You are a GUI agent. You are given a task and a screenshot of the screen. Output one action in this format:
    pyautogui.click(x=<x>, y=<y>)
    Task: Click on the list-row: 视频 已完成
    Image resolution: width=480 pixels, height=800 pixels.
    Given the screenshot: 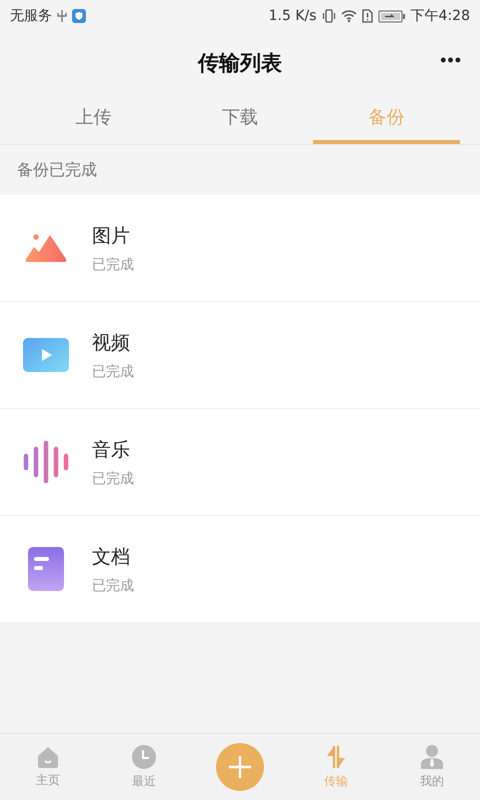 What is the action you would take?
    pyautogui.click(x=240, y=355)
    